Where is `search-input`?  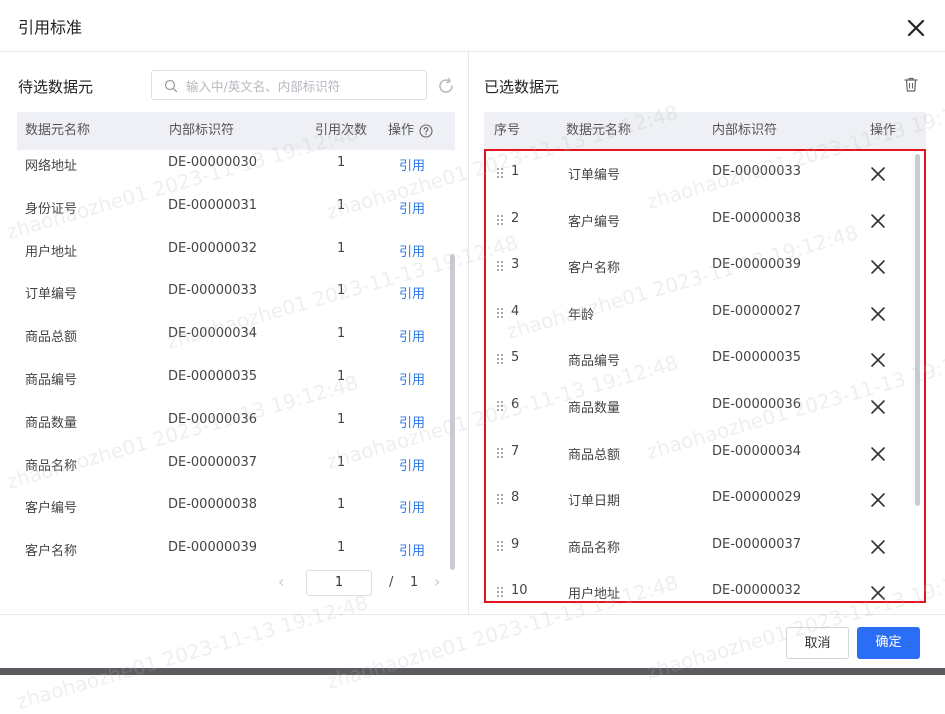
search-input is located at coordinates (304, 86).